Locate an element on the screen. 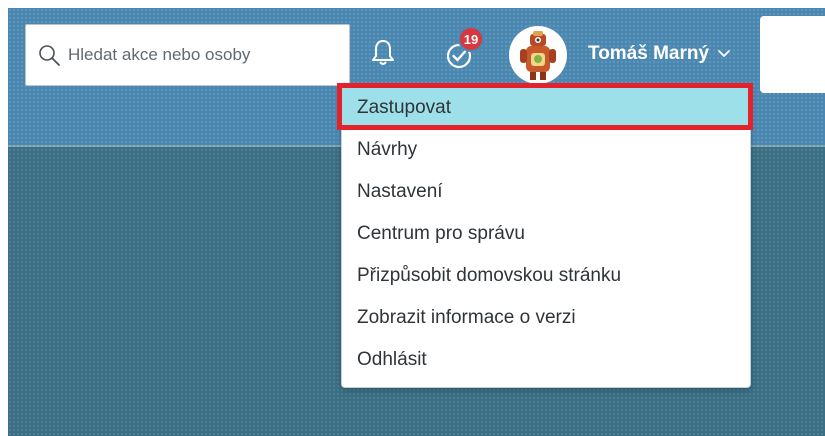  menu-item-zastupovat: Zastupovat is located at coordinates (545, 106).